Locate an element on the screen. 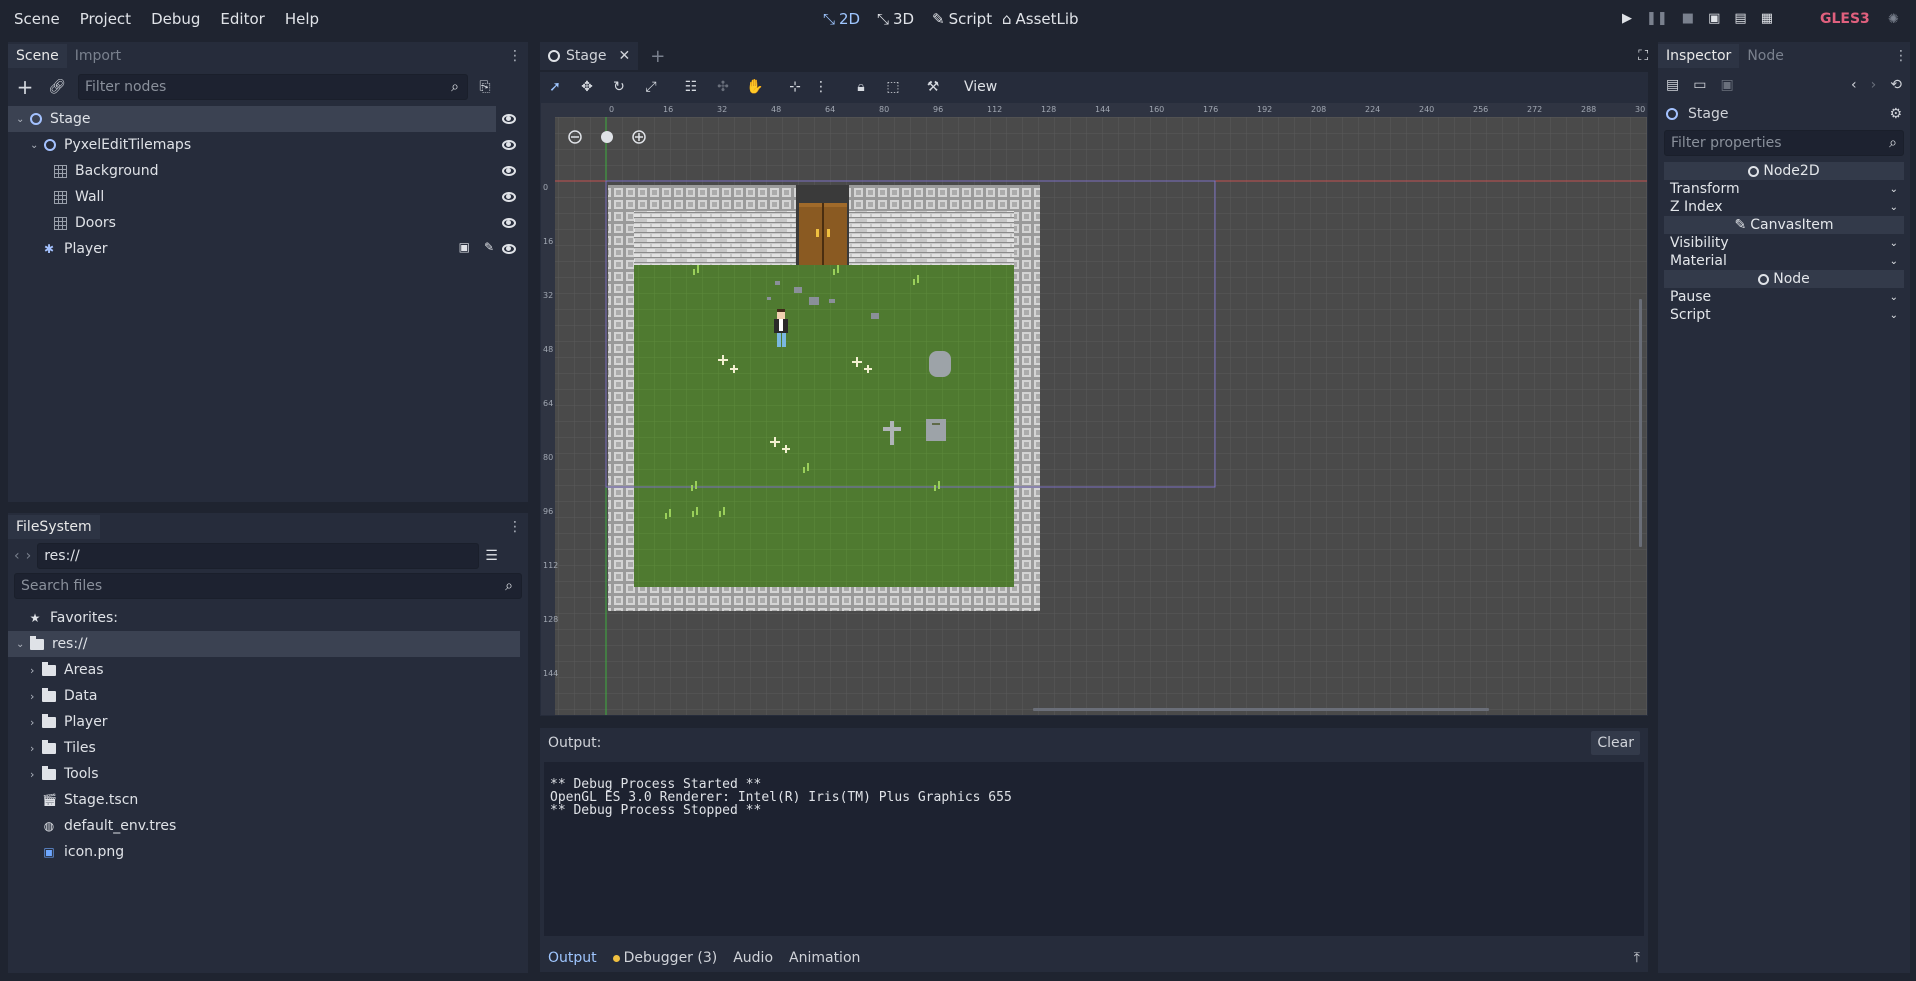  folder-root: ⌄ res:// is located at coordinates (264, 644).